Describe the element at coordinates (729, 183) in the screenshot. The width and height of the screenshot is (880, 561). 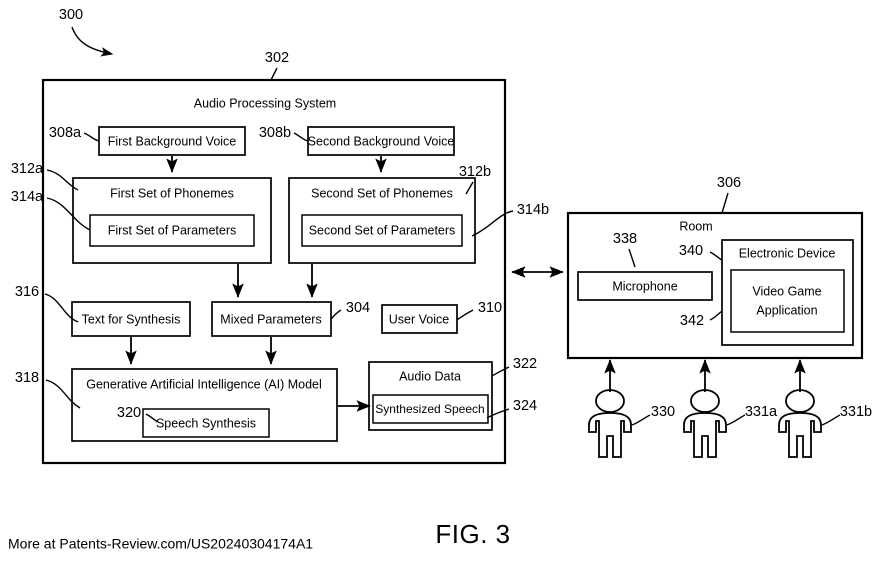
I see `ref-306: 306` at that location.